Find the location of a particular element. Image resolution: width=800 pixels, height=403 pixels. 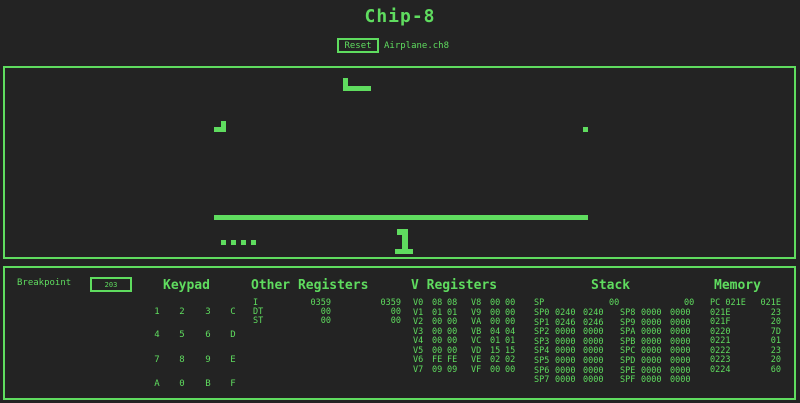

stack-slot-name: SPE is located at coordinates (628, 370).